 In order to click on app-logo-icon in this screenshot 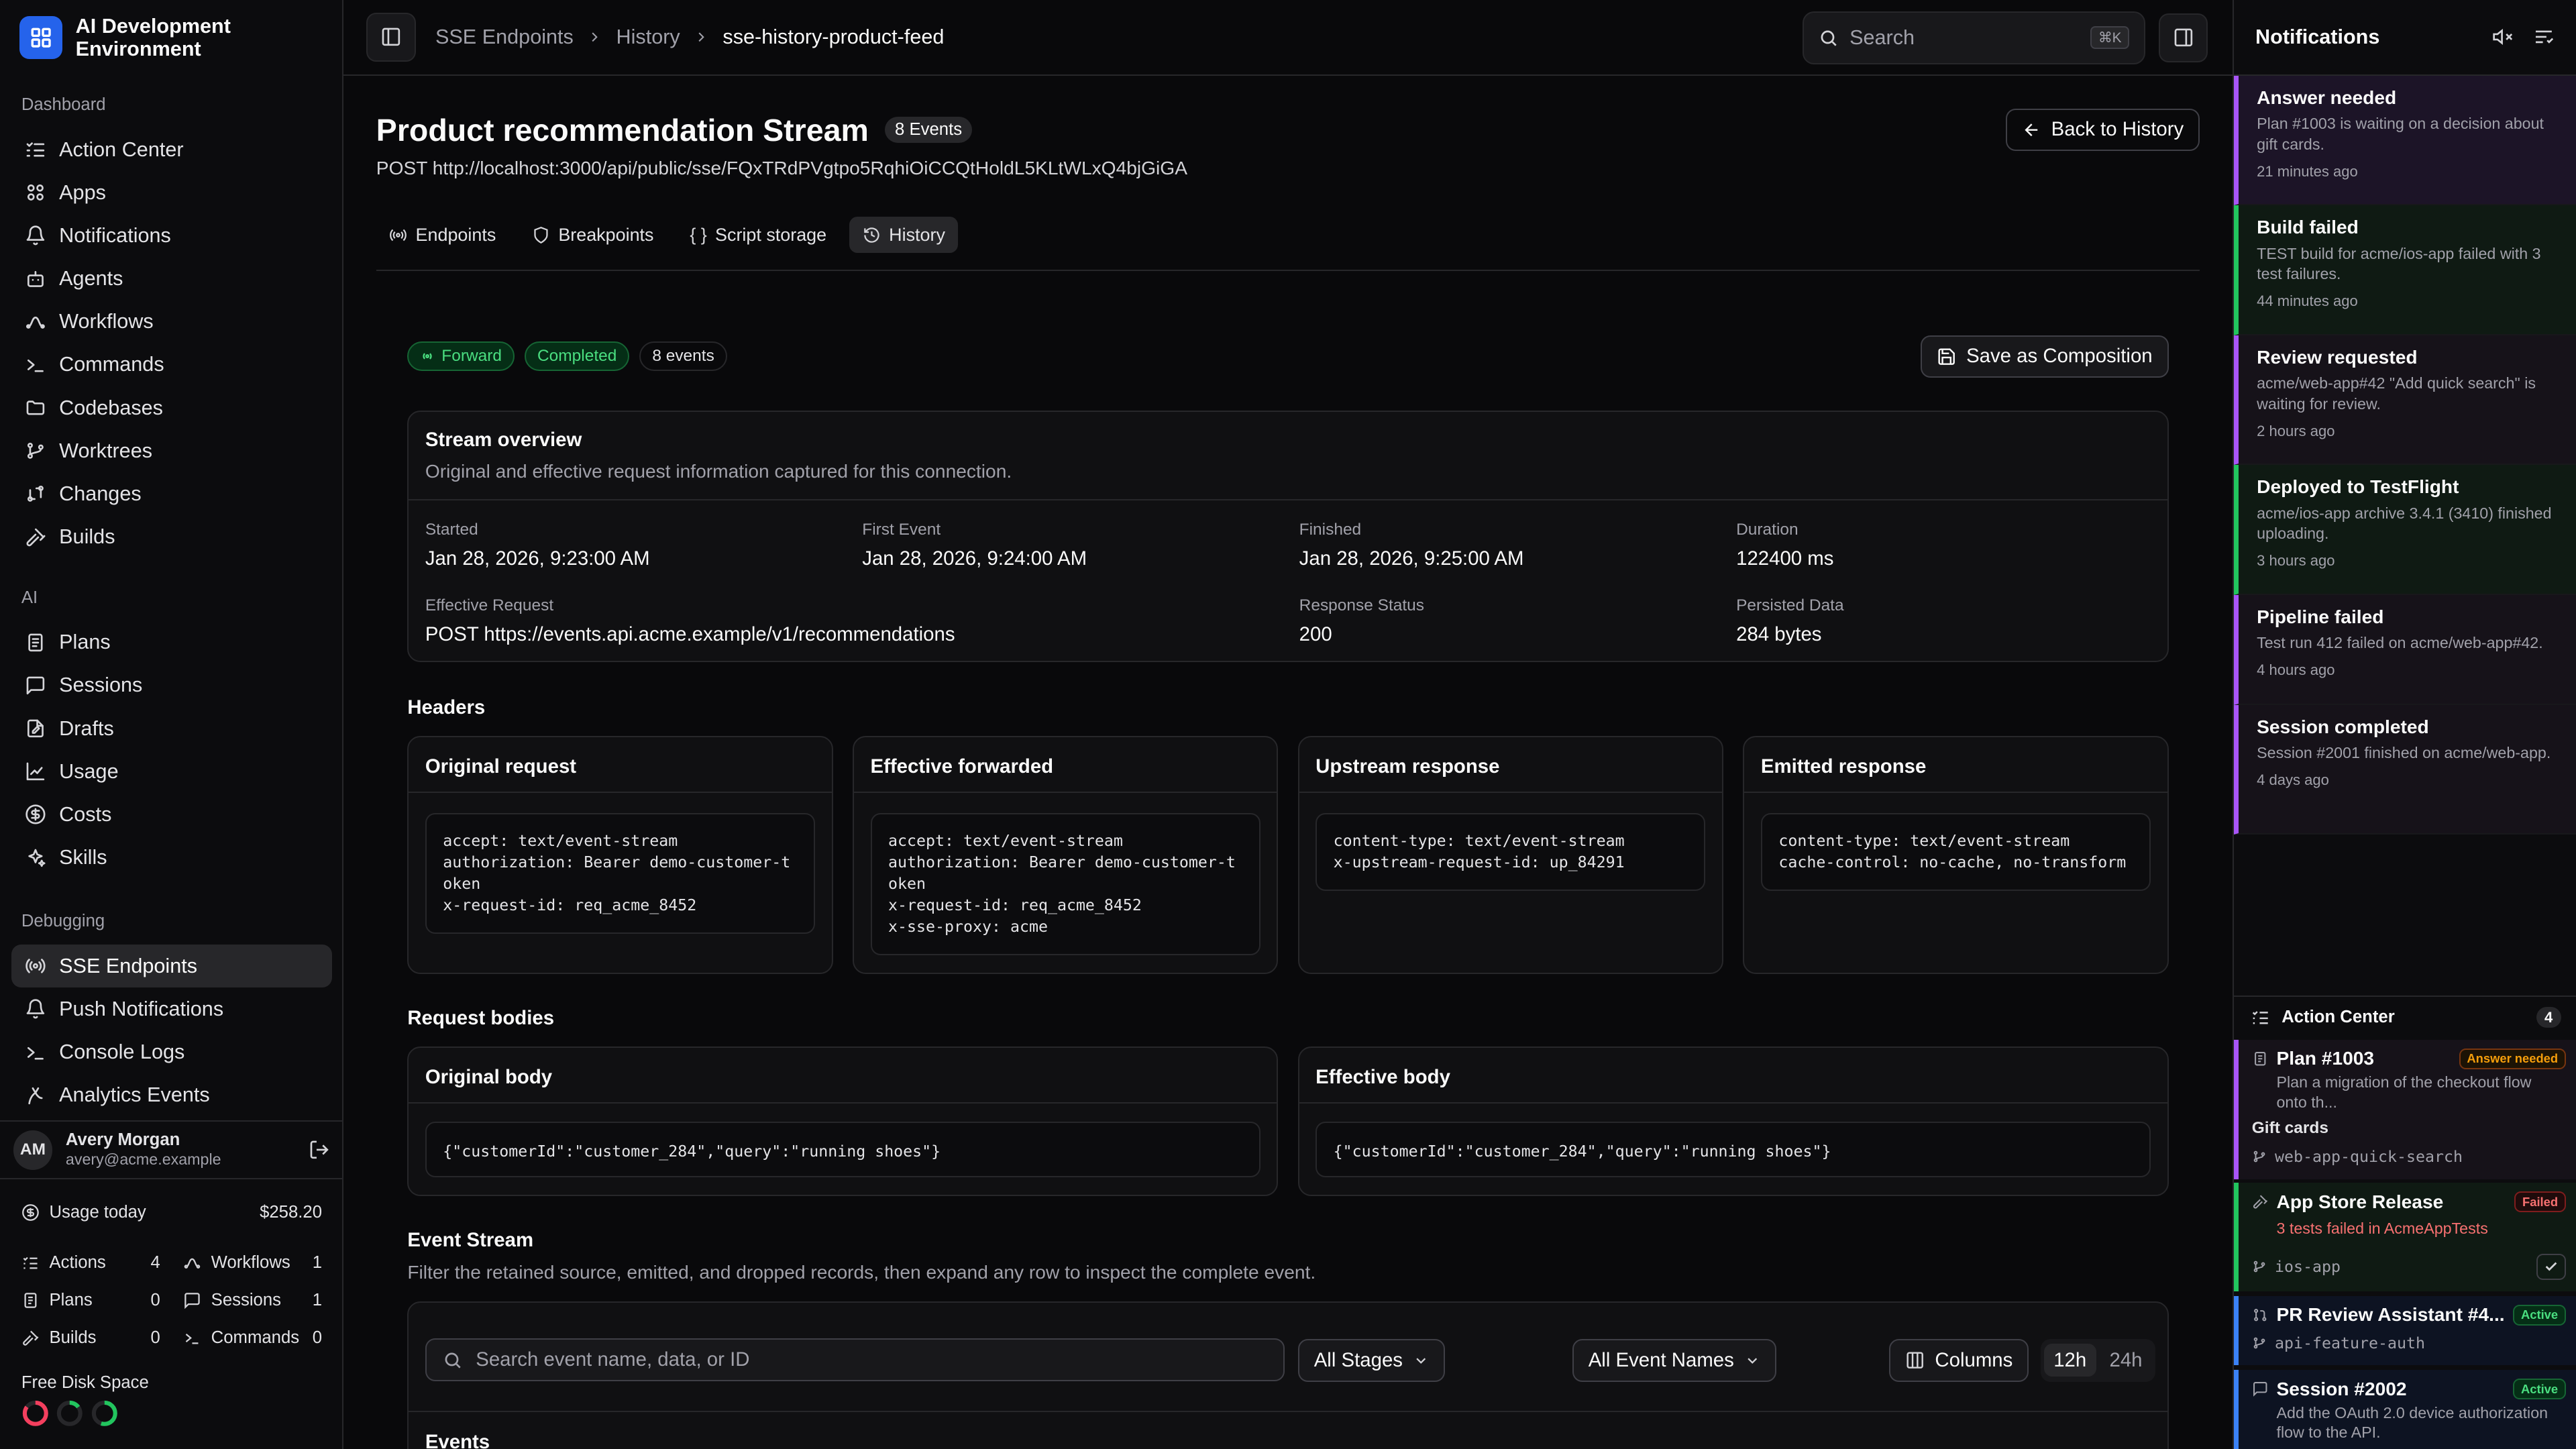, I will do `click(41, 38)`.